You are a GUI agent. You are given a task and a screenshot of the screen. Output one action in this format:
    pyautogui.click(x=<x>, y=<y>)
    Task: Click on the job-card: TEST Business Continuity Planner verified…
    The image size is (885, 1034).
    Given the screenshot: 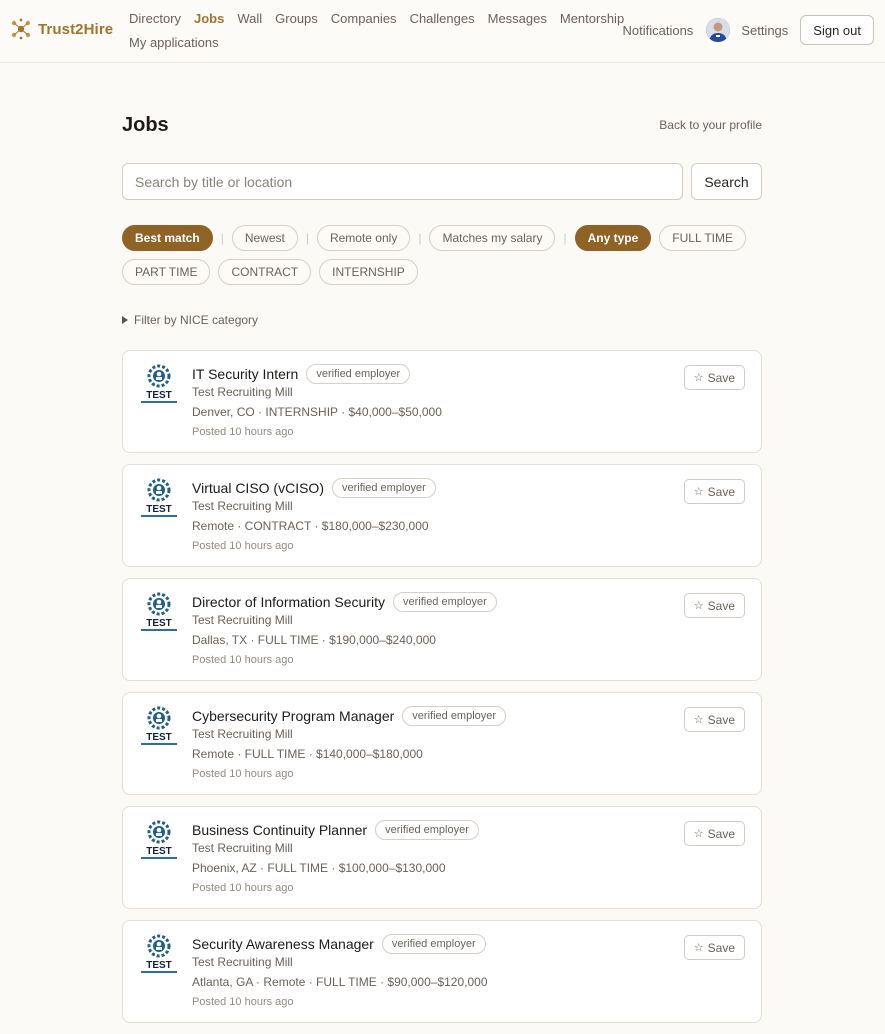 What is the action you would take?
    pyautogui.click(x=442, y=857)
    